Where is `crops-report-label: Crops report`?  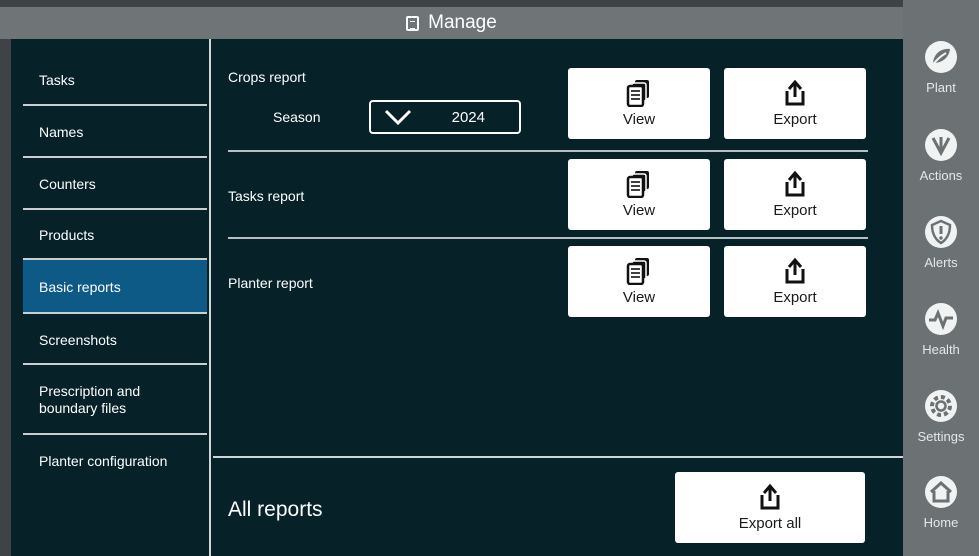
crops-report-label: Crops report is located at coordinates (267, 77).